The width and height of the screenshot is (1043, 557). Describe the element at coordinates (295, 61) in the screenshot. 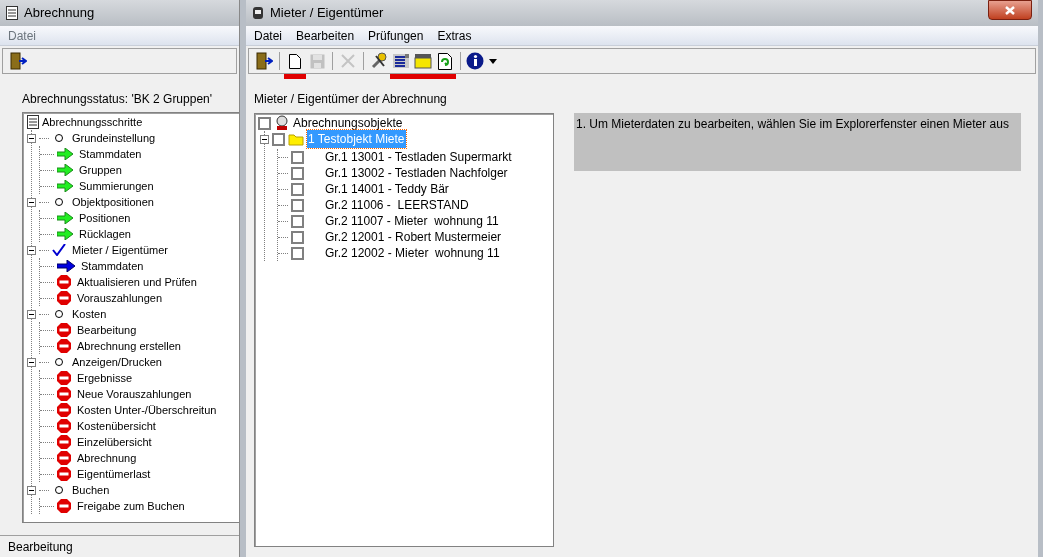

I see `new-document-icon` at that location.